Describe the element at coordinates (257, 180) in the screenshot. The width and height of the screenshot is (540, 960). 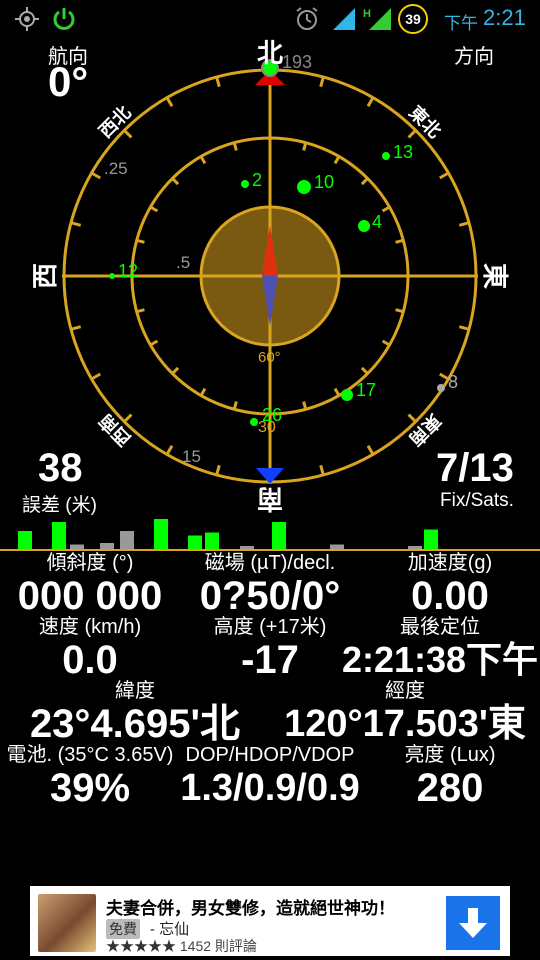
I see `satellite-label: 2` at that location.